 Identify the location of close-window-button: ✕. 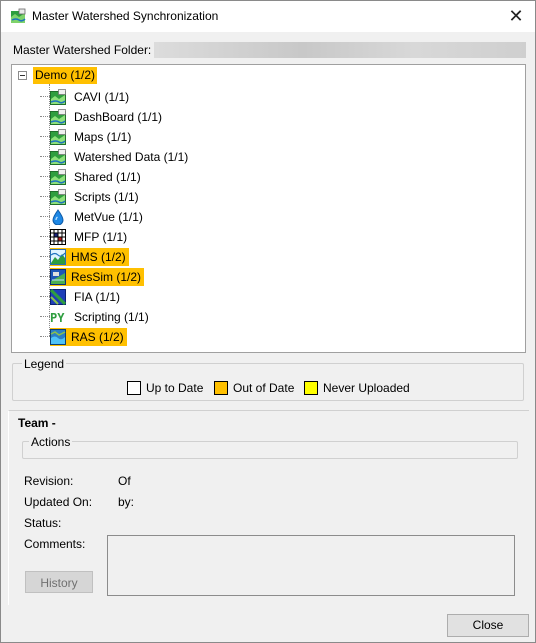
(516, 16).